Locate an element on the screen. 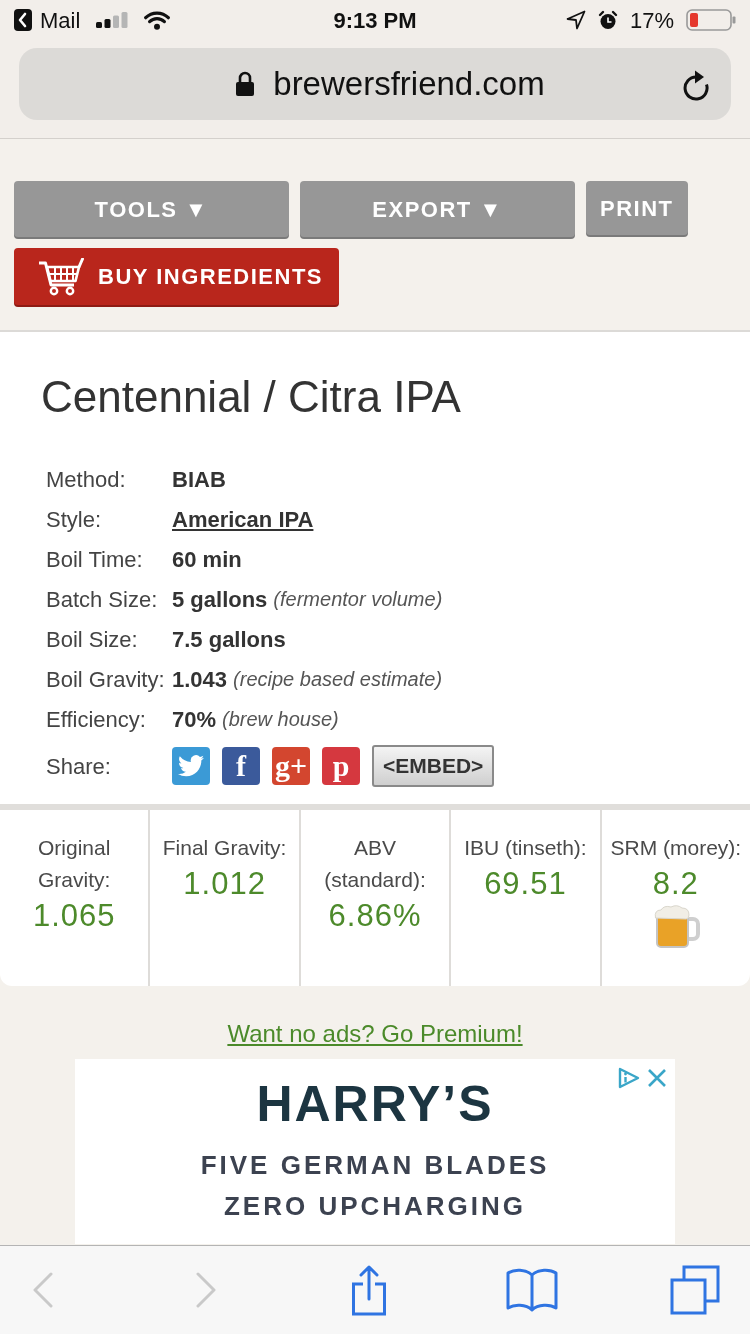 This screenshot has width=750, height=1334. battery-icon is located at coordinates (711, 20).